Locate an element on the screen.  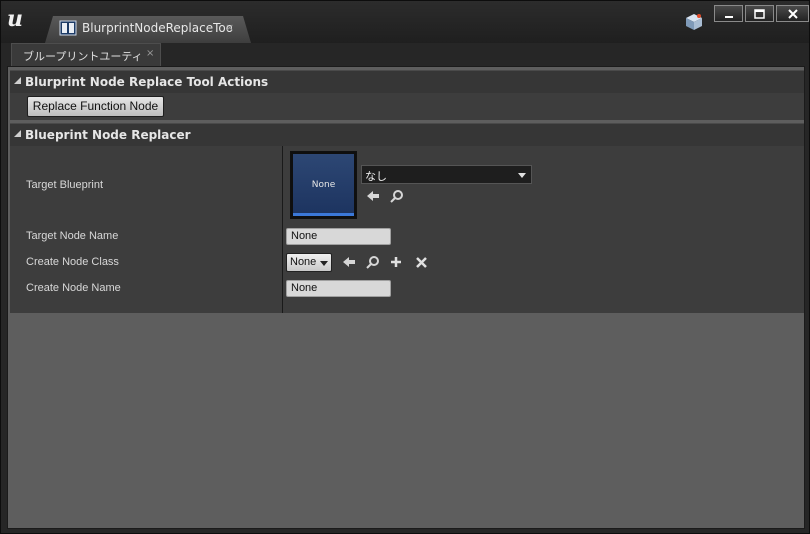
clear-icon is located at coordinates (421, 262).